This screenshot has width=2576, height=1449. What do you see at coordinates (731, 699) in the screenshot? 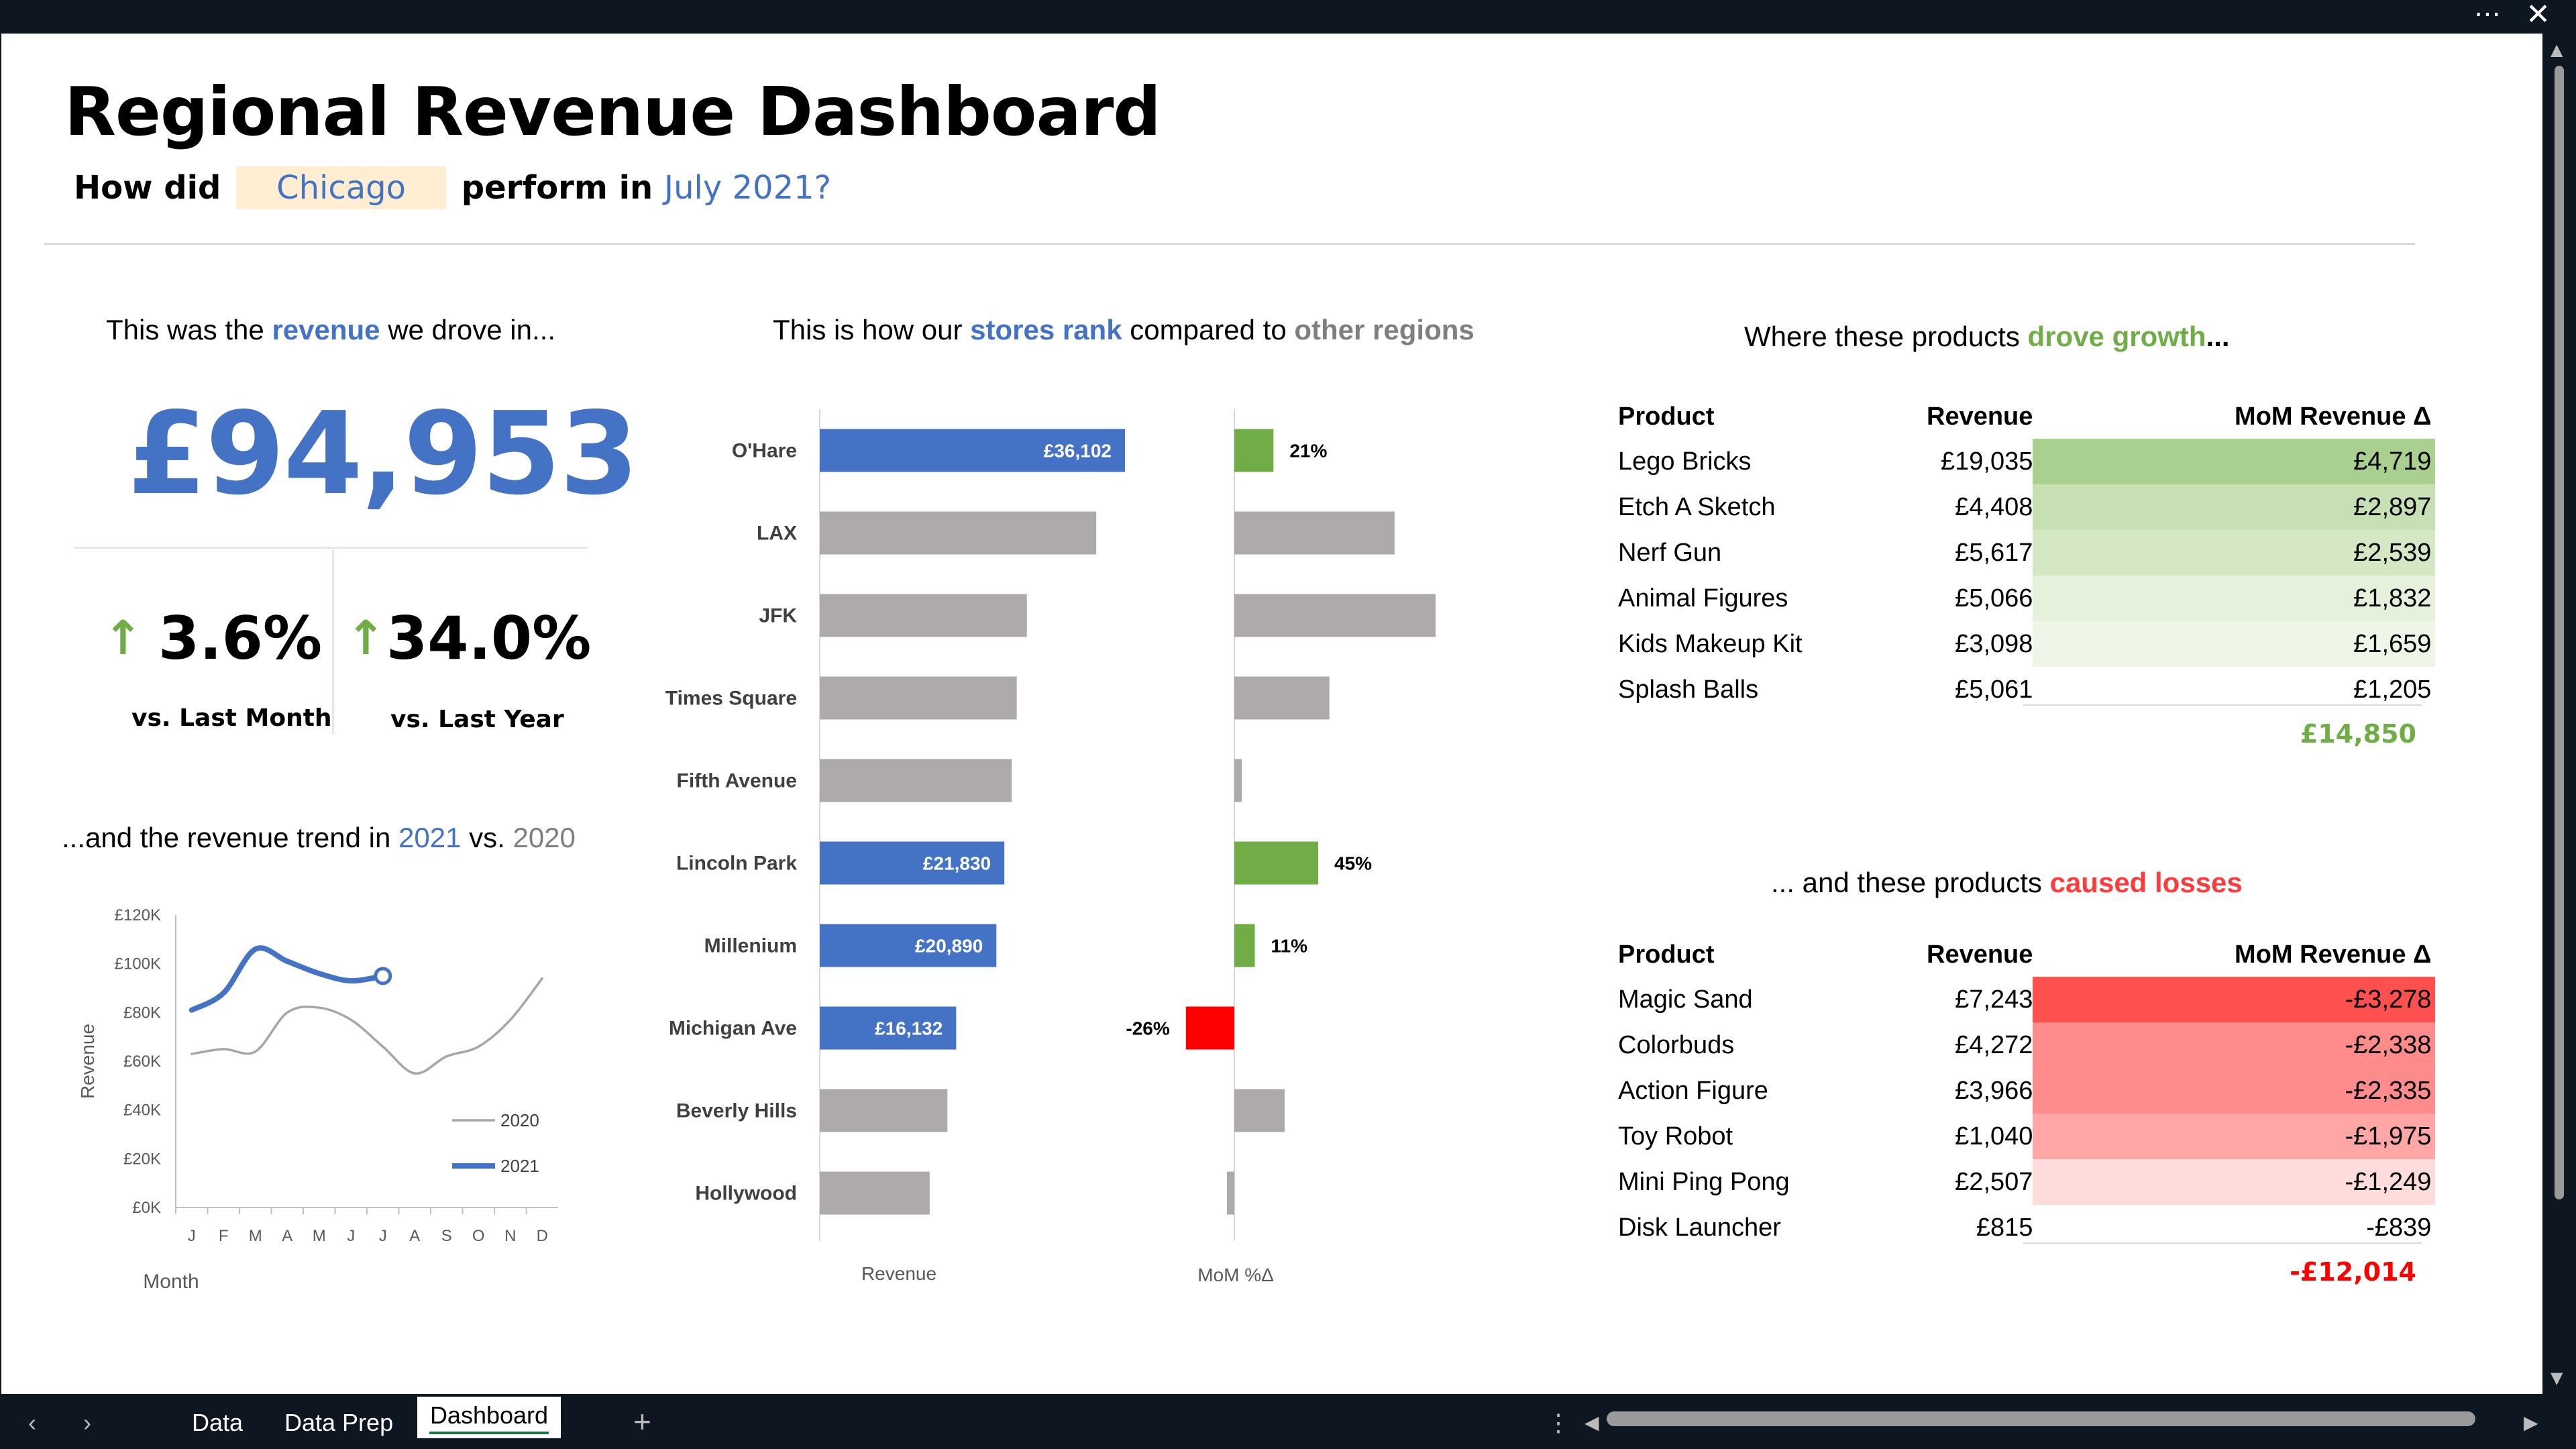
I see `store-label: Times Square` at bounding box center [731, 699].